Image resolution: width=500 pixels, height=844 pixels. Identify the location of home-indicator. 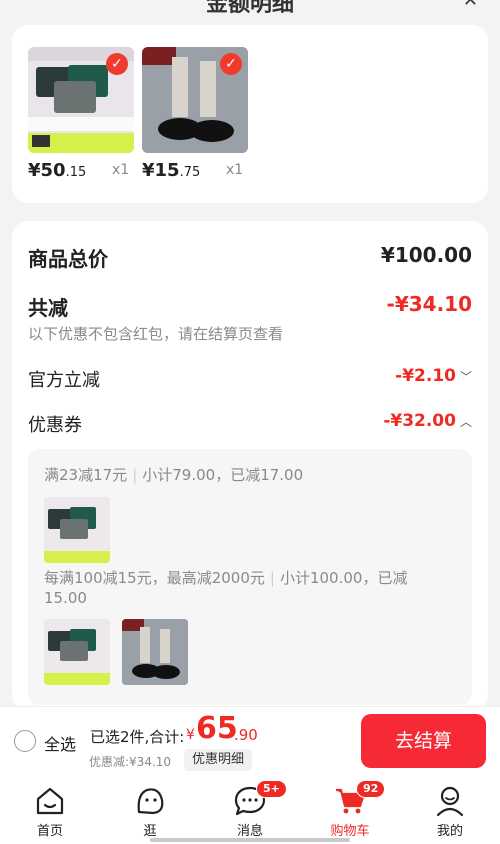
(250, 840).